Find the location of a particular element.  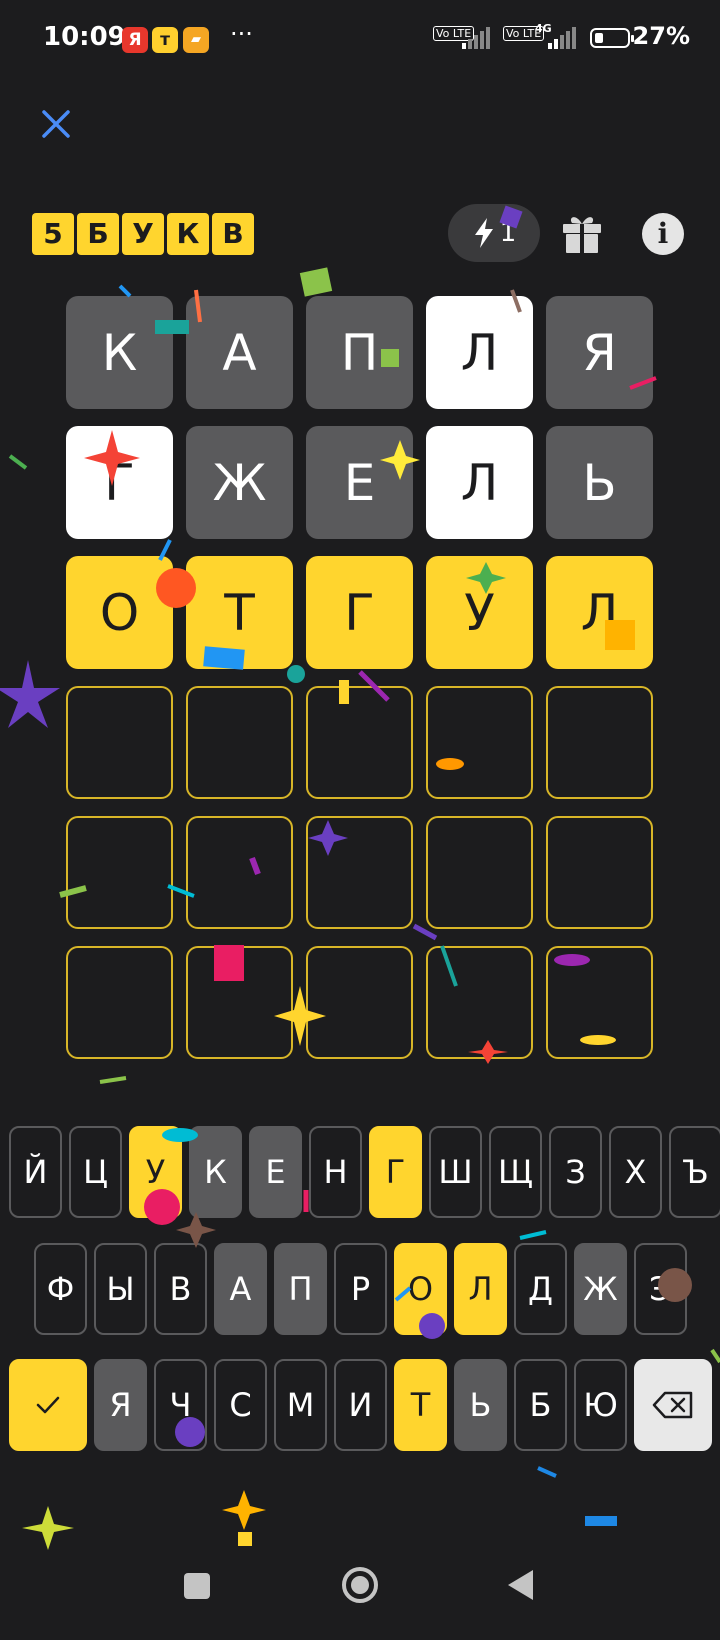

hint-count: 1 is located at coordinates (508, 233).